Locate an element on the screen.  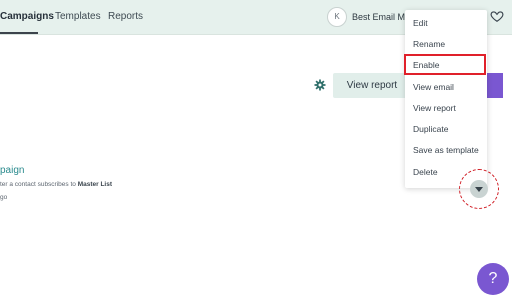
enable-highlight-annotation is located at coordinates (445, 64).